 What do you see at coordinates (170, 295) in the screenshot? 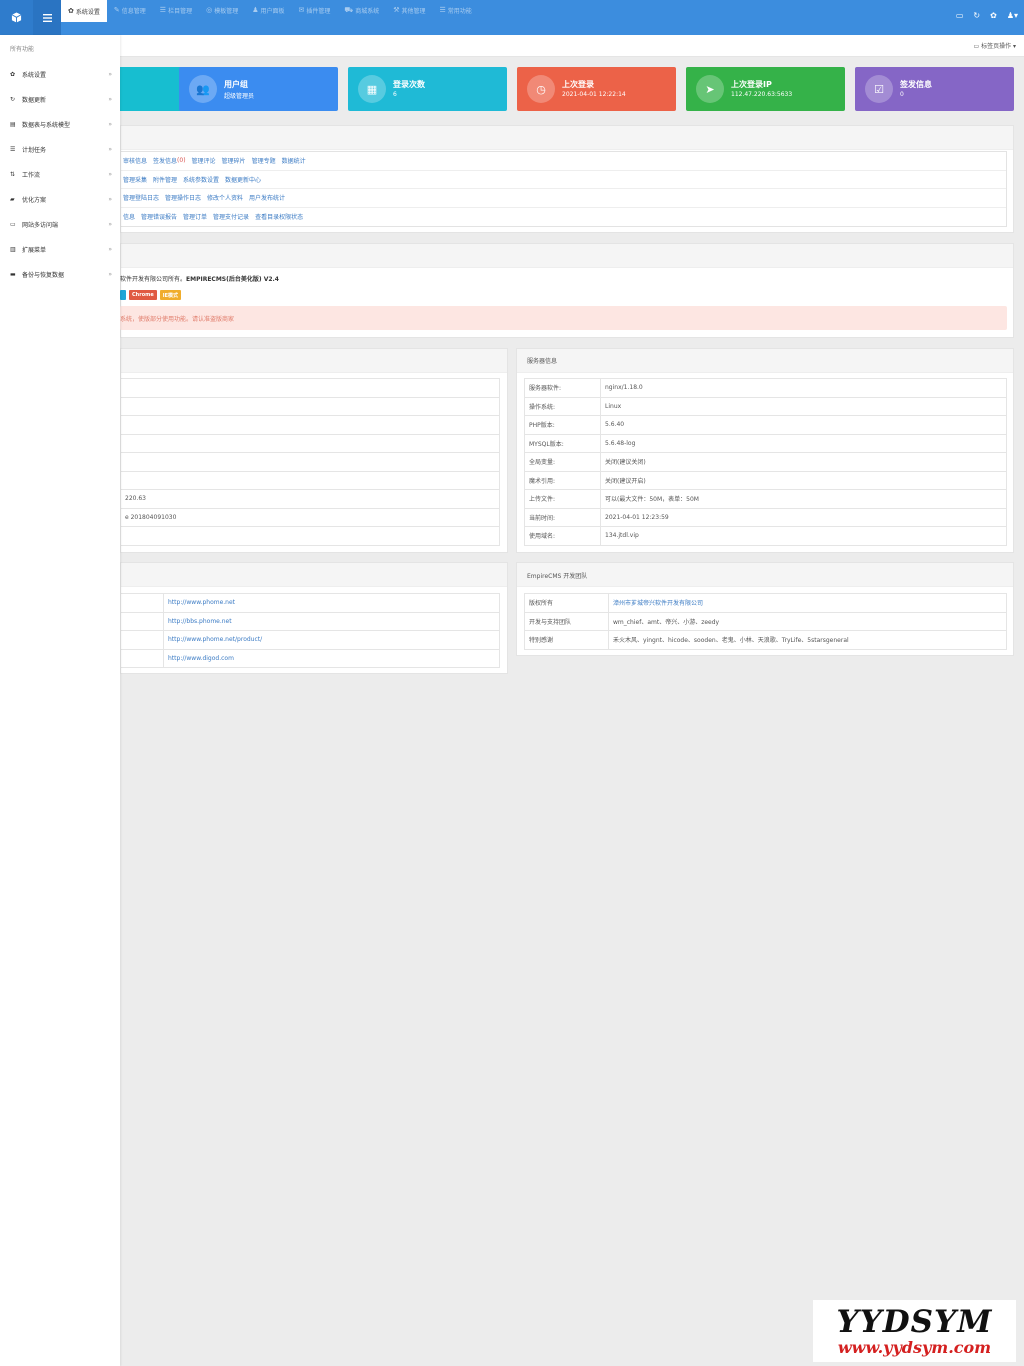
I see `browser-badge: IE模式` at bounding box center [170, 295].